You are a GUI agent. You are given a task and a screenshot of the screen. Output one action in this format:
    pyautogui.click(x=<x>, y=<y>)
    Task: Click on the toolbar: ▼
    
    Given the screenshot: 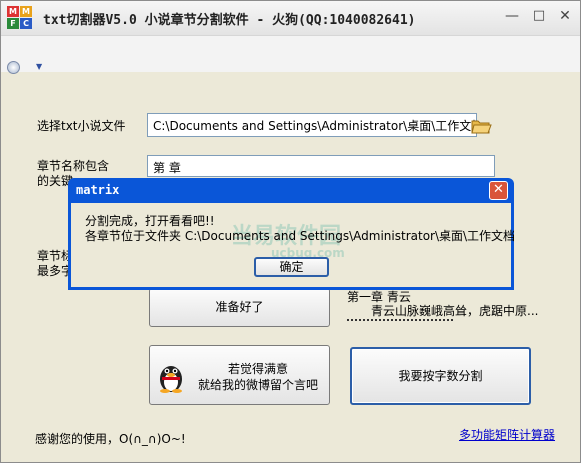 What is the action you would take?
    pyautogui.click(x=290, y=55)
    